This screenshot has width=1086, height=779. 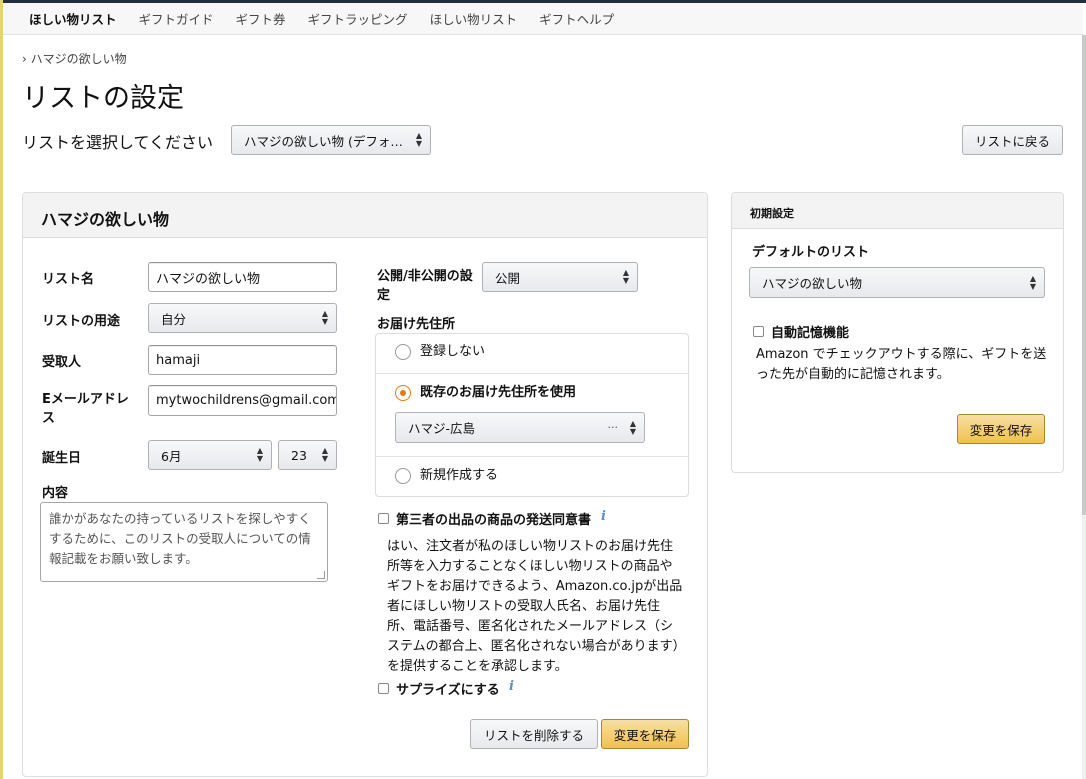 What do you see at coordinates (498, 392) in the screenshot?
I see `address-option-label: 既存のお届け先住所を使用` at bounding box center [498, 392].